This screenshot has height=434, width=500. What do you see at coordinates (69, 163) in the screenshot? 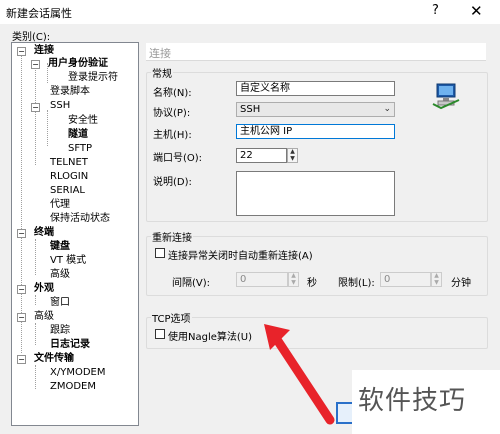
I see `tree-item-telnet: TELNET` at bounding box center [69, 163].